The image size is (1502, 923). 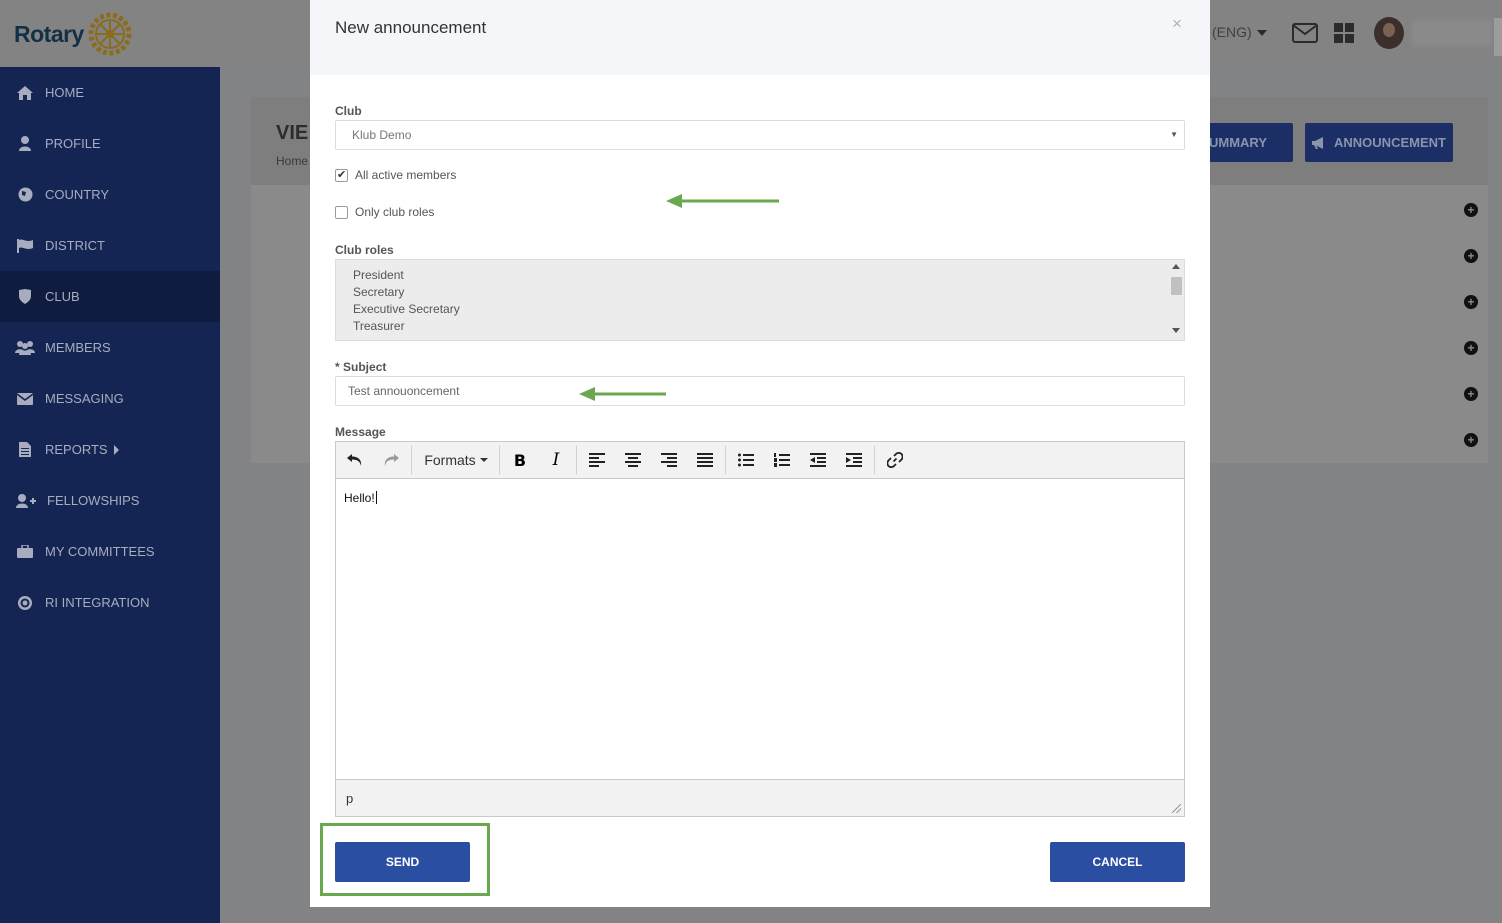 I want to click on text-cursor, so click(x=376, y=497).